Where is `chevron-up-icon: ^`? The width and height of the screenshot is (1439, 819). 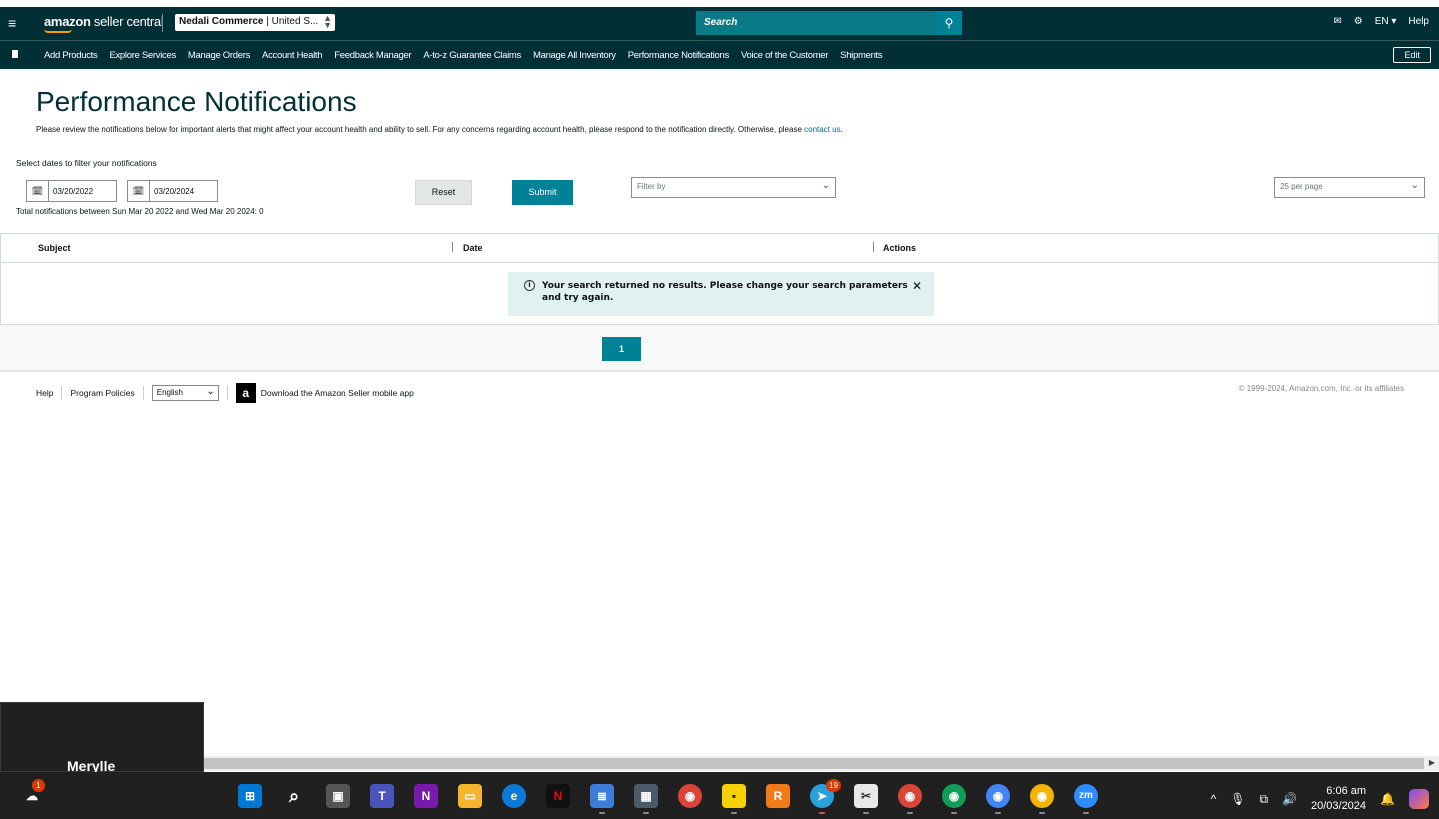 chevron-up-icon: ^ is located at coordinates (1214, 799).